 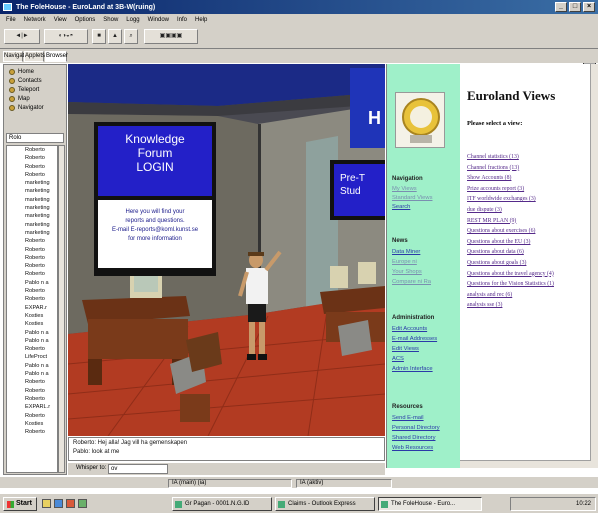 I want to click on left-nav-home: Home, so click(x=35, y=71).